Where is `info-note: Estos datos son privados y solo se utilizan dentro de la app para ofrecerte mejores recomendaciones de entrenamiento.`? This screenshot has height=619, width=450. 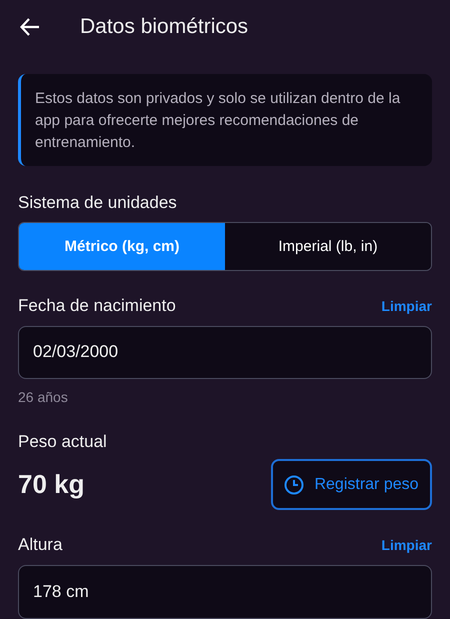
info-note: Estos datos son privados y solo se utilizan dentro de la app para ofrecerte mejores recomendaciones de entrenamiento. is located at coordinates (225, 120).